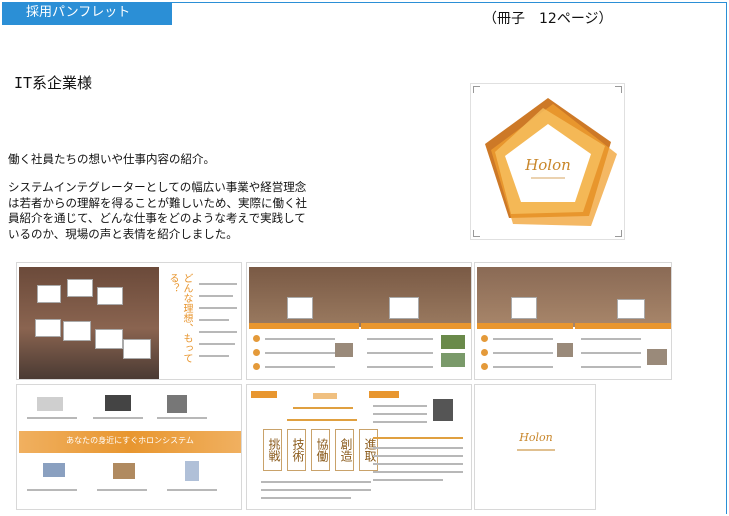 Image resolution: width=729 pixels, height=516 pixels. What do you see at coordinates (344, 450) in the screenshot?
I see `value-4: 創造` at bounding box center [344, 450].